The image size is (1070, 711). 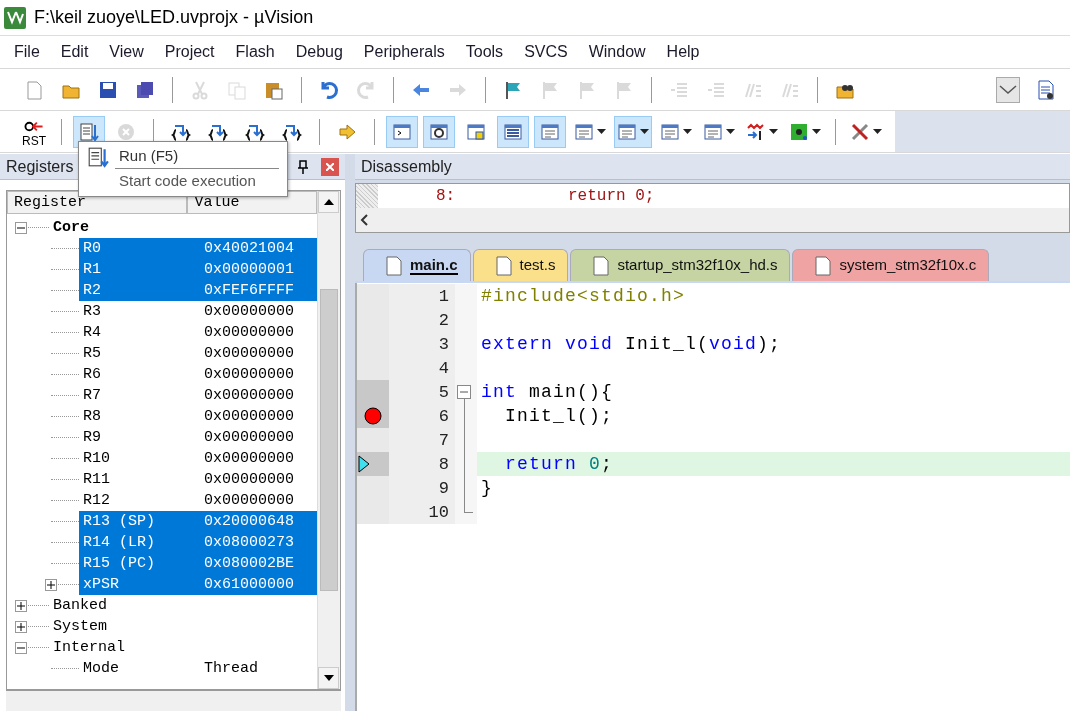 I want to click on register-row: R8 0x00000000, so click(x=198, y=416).